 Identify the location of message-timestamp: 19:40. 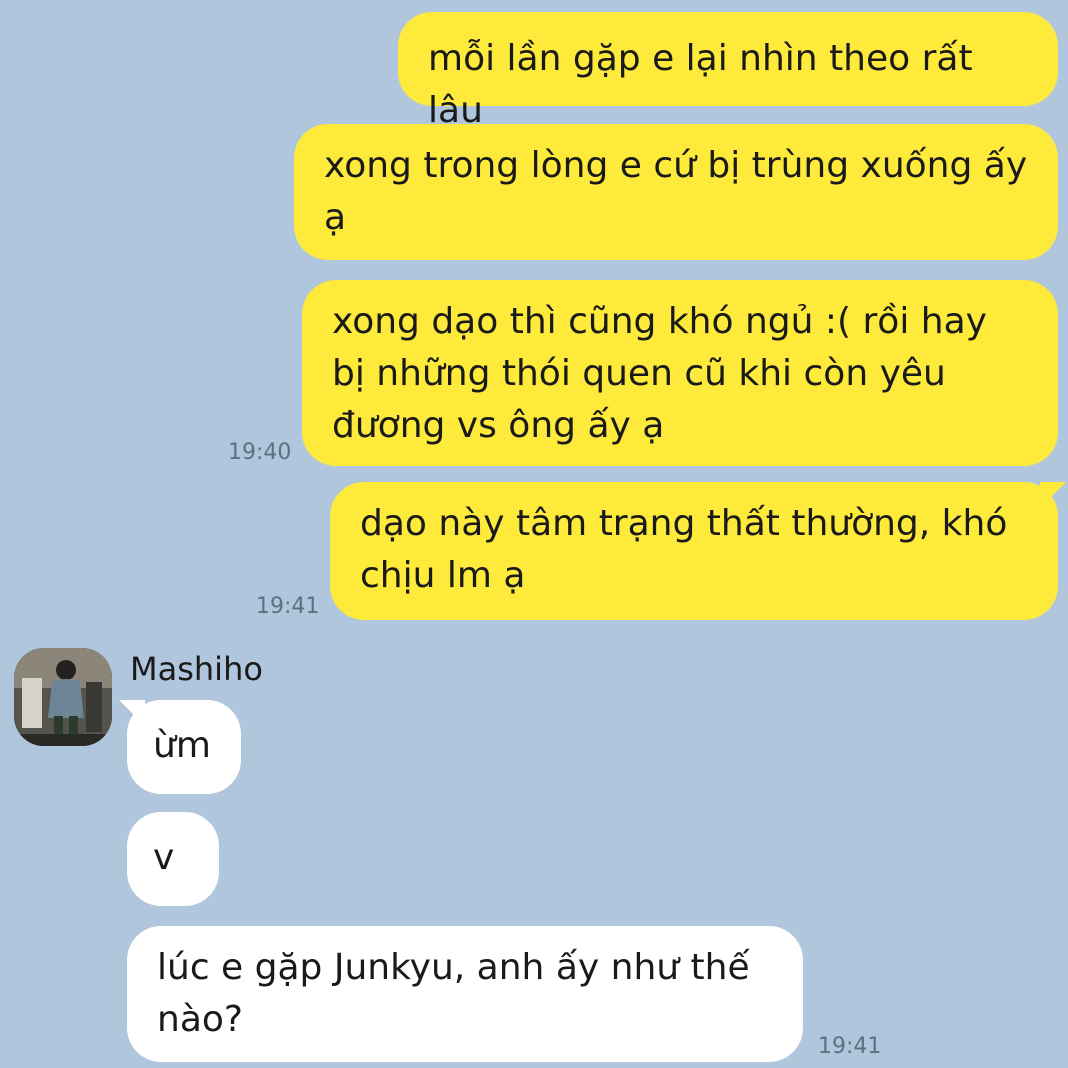
(260, 452).